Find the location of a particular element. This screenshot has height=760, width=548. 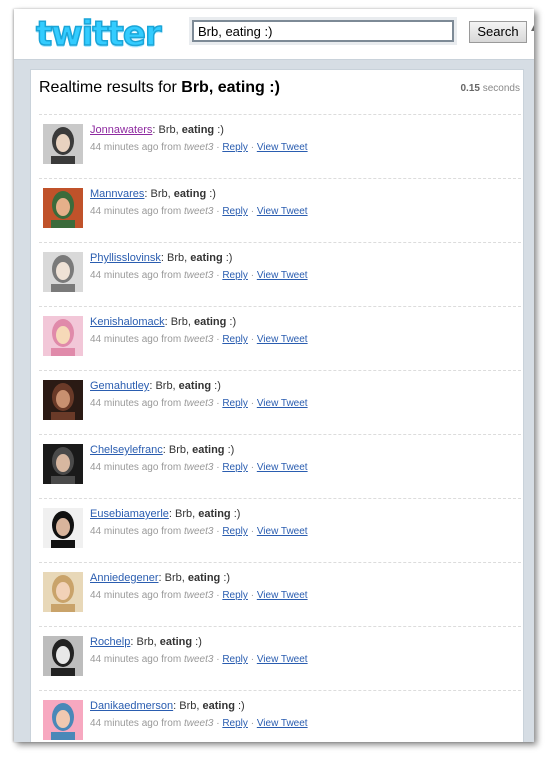

username-link: Jonnawaters is located at coordinates (121, 130).